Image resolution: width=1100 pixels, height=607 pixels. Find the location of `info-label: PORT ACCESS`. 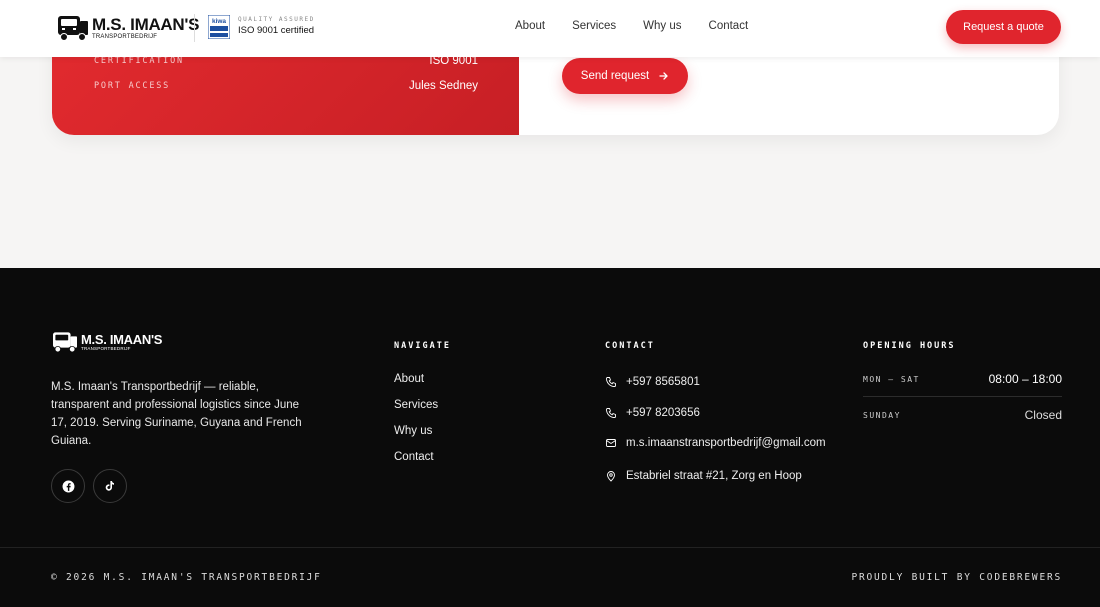

info-label: PORT ACCESS is located at coordinates (132, 86).